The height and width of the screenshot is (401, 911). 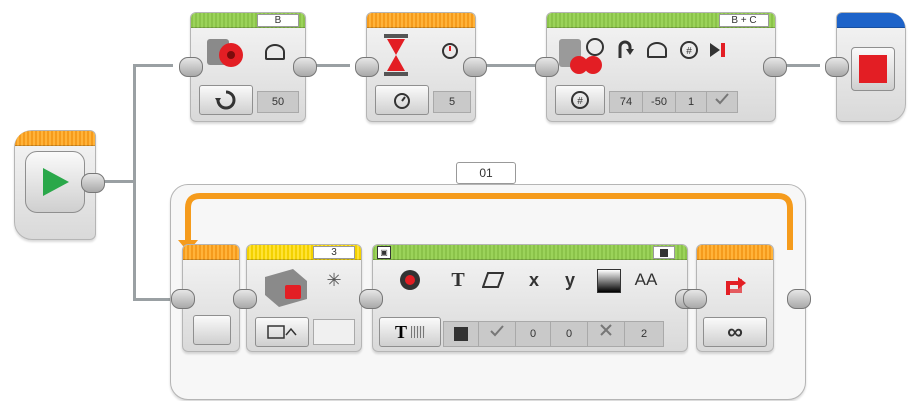 I want to click on sensor-mode-button, so click(x=282, y=332).